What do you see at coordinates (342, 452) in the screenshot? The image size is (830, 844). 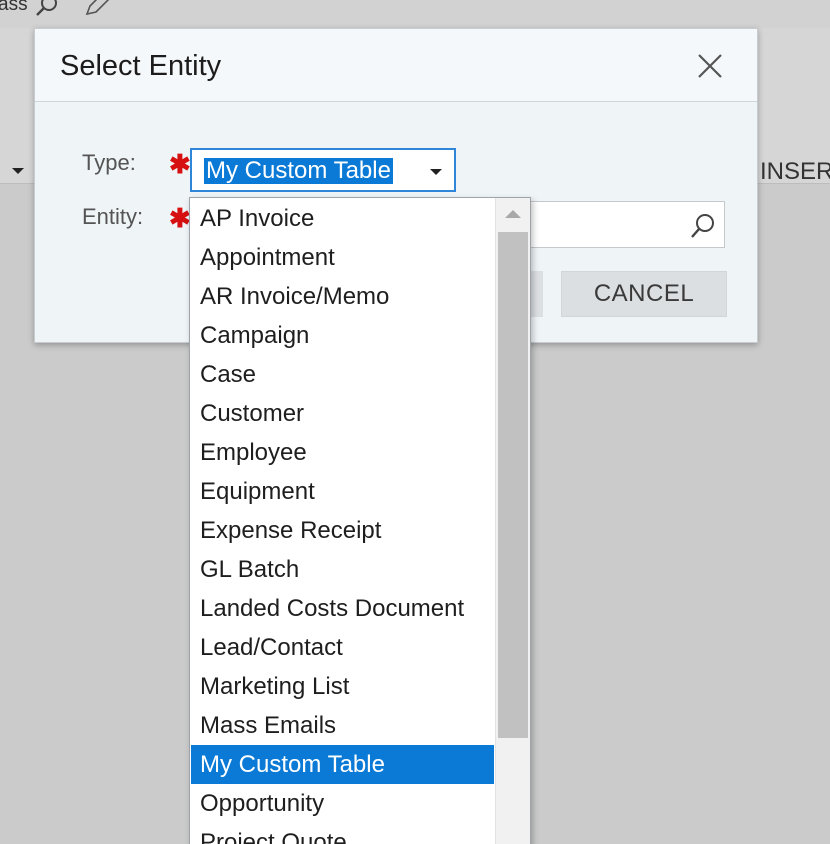 I see `list-item: Employee` at bounding box center [342, 452].